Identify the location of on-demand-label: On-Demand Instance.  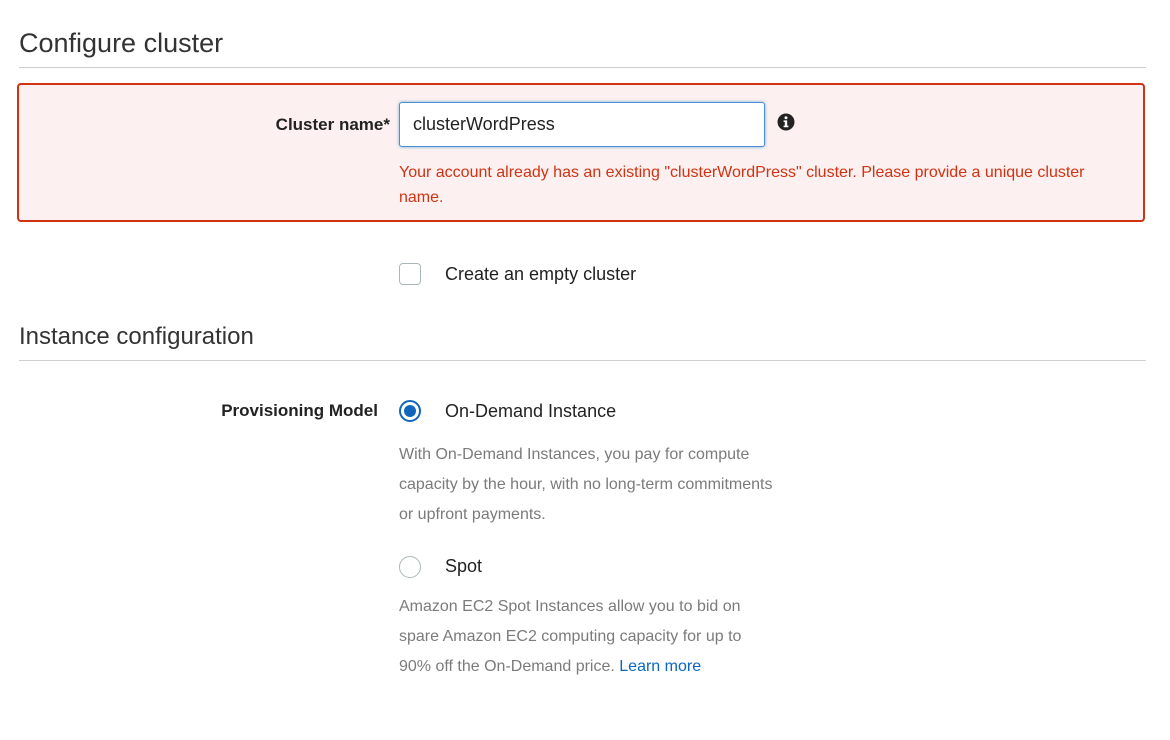
(530, 411).